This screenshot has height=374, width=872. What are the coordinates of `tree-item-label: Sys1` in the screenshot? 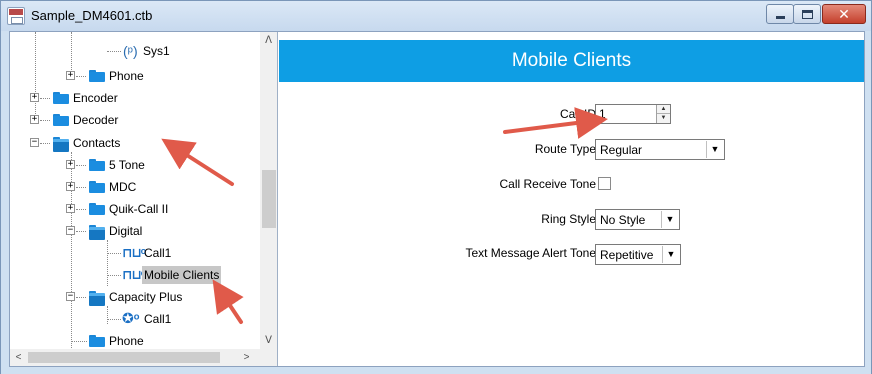 It's located at (156, 51).